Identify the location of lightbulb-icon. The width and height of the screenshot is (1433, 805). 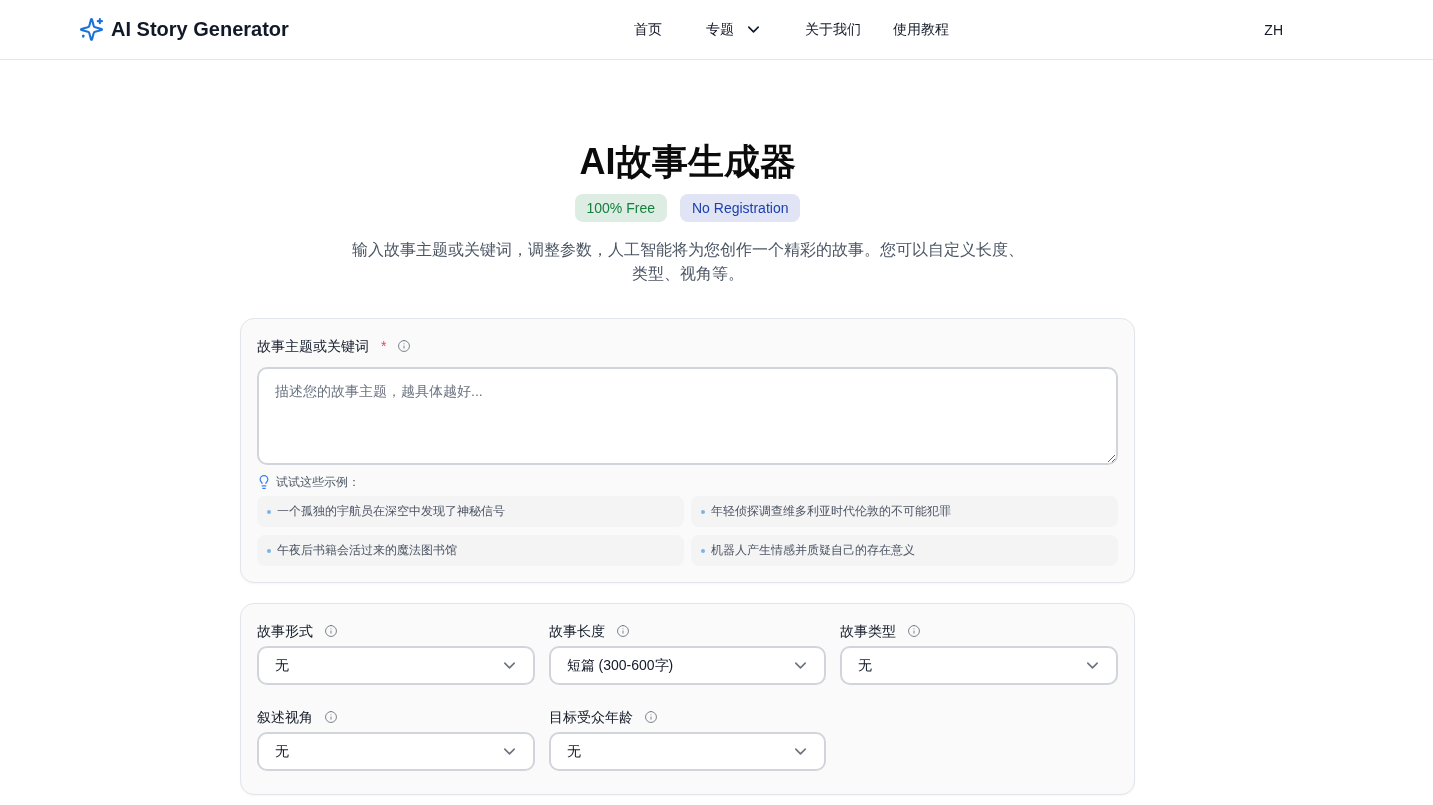
(264, 482).